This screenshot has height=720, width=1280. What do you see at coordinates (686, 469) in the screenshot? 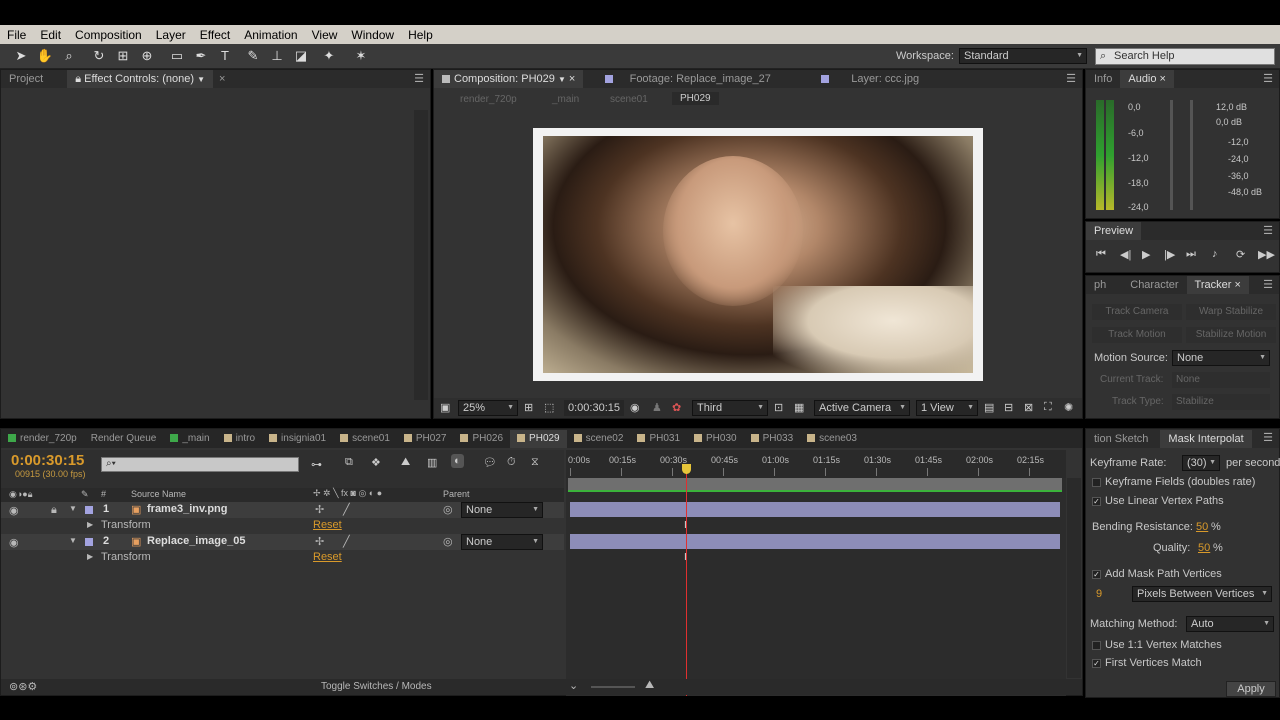
I see `playhead-handle` at bounding box center [686, 469].